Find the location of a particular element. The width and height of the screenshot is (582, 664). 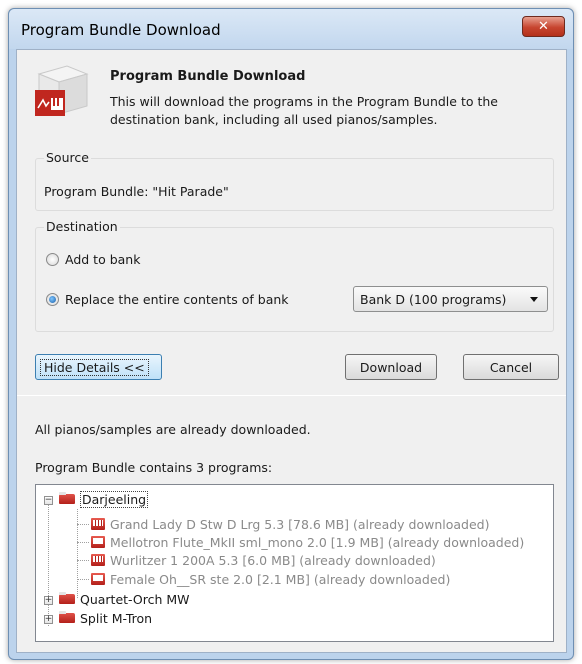

cancel-label: Cancel is located at coordinates (511, 367).